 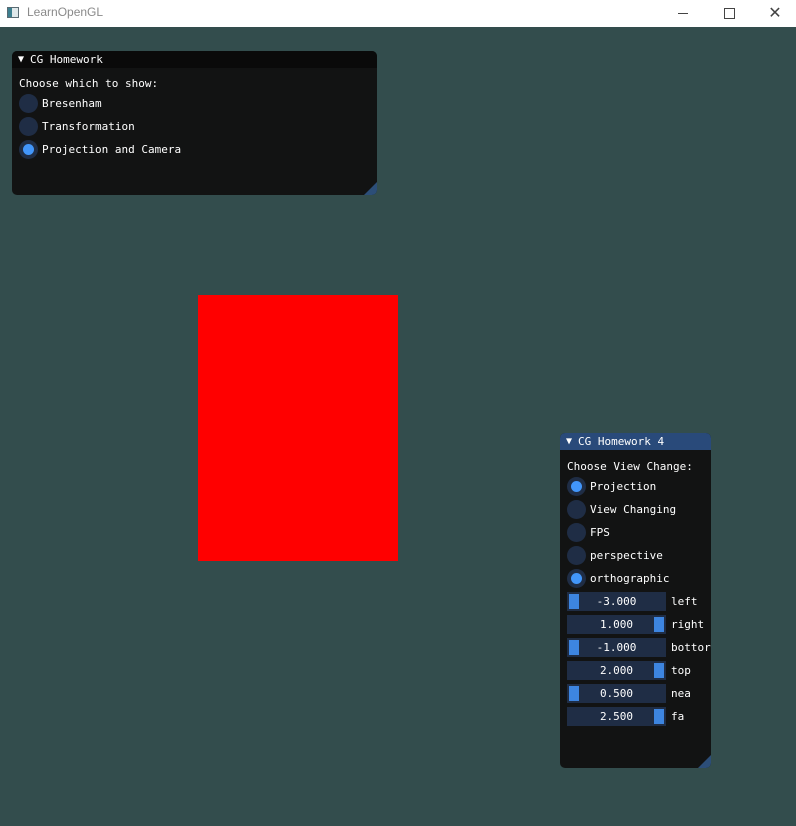 What do you see at coordinates (626, 555) in the screenshot?
I see `radio-label: perspective` at bounding box center [626, 555].